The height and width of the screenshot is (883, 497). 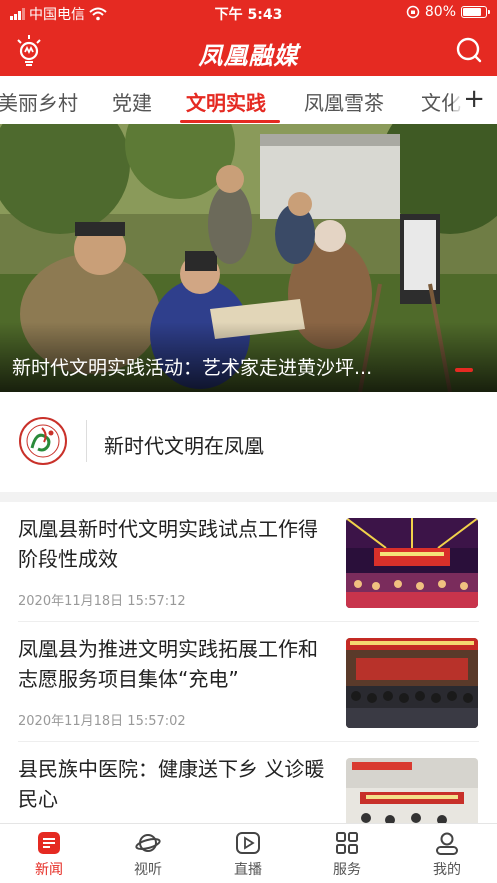 What do you see at coordinates (464, 370) in the screenshot?
I see `carousel-indicator` at bounding box center [464, 370].